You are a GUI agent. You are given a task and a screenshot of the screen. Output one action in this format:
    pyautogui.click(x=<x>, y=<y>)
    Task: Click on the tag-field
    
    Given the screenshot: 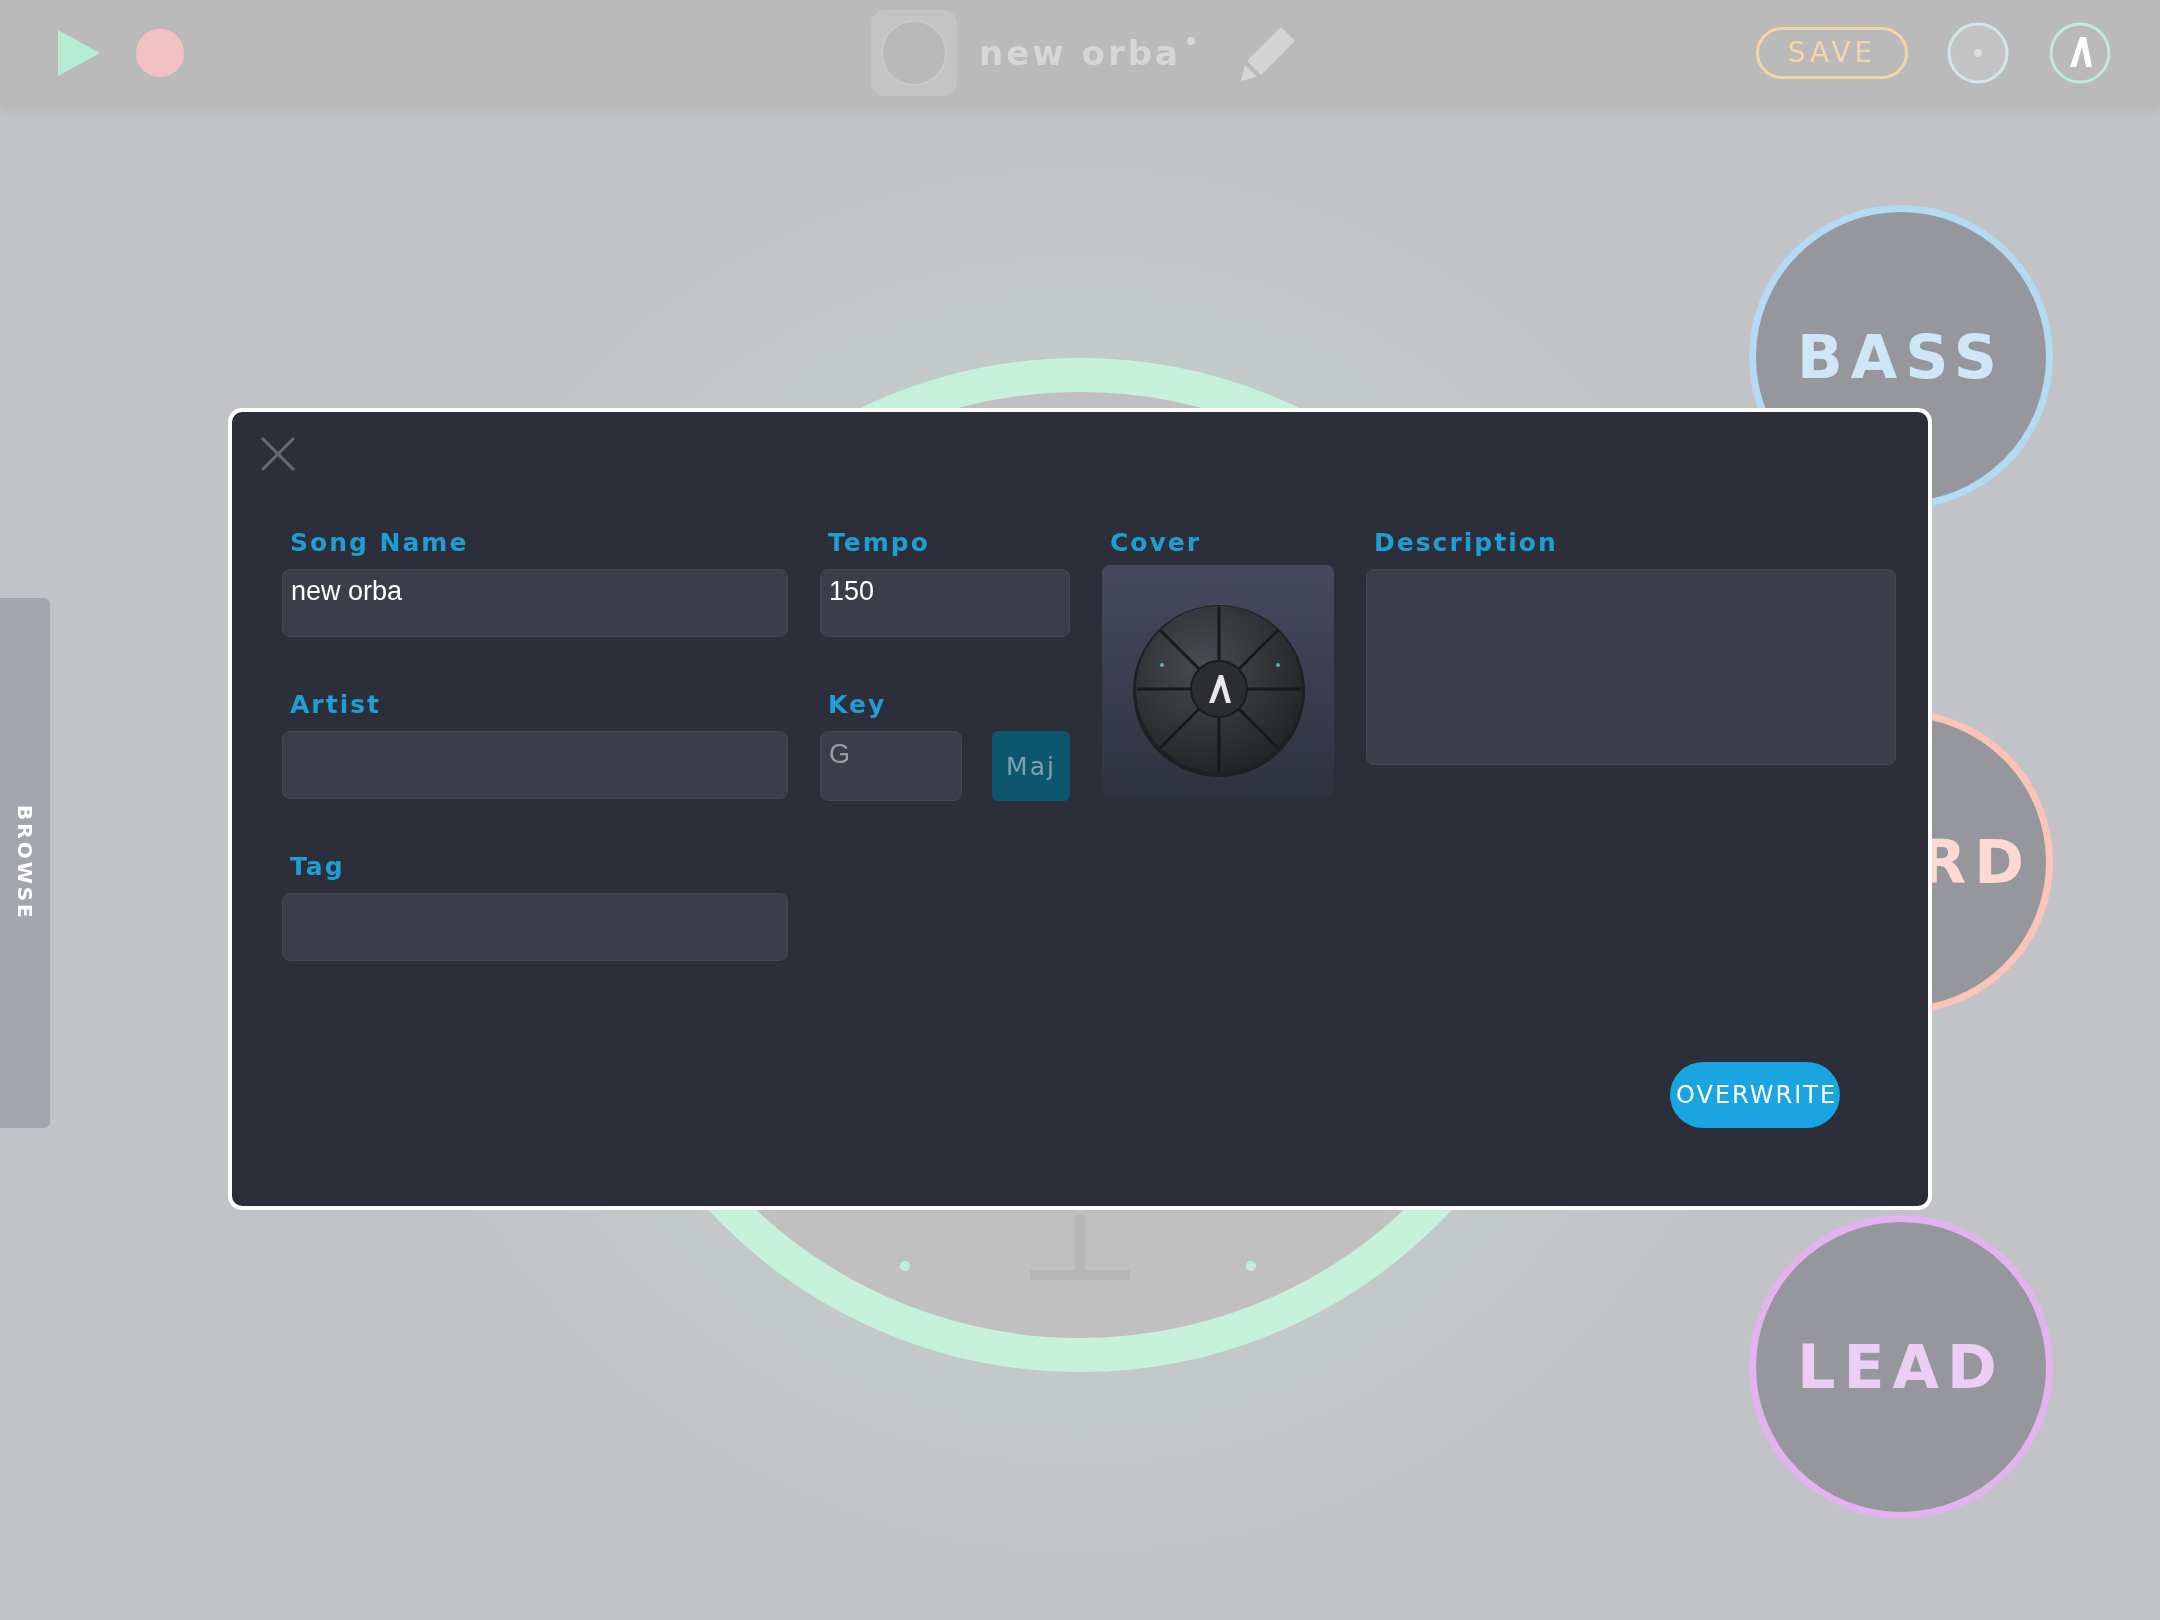 What is the action you would take?
    pyautogui.click(x=535, y=927)
    